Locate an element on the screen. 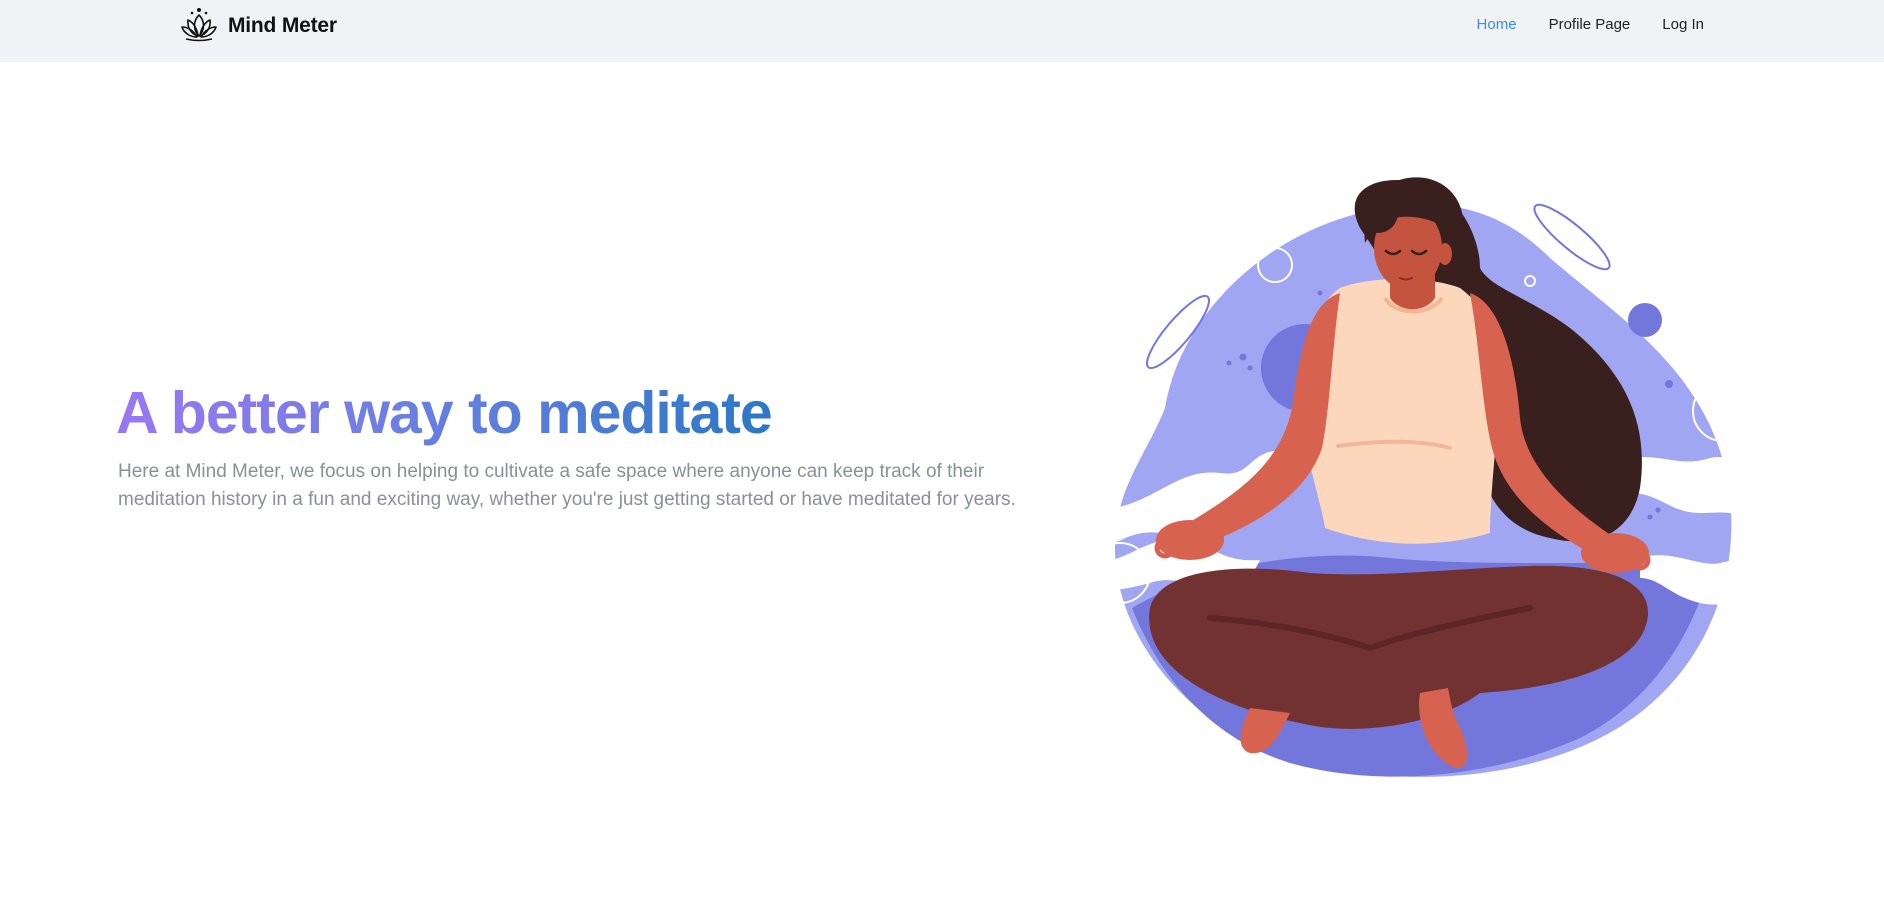  nav-login-link: Log In is located at coordinates (1683, 24).